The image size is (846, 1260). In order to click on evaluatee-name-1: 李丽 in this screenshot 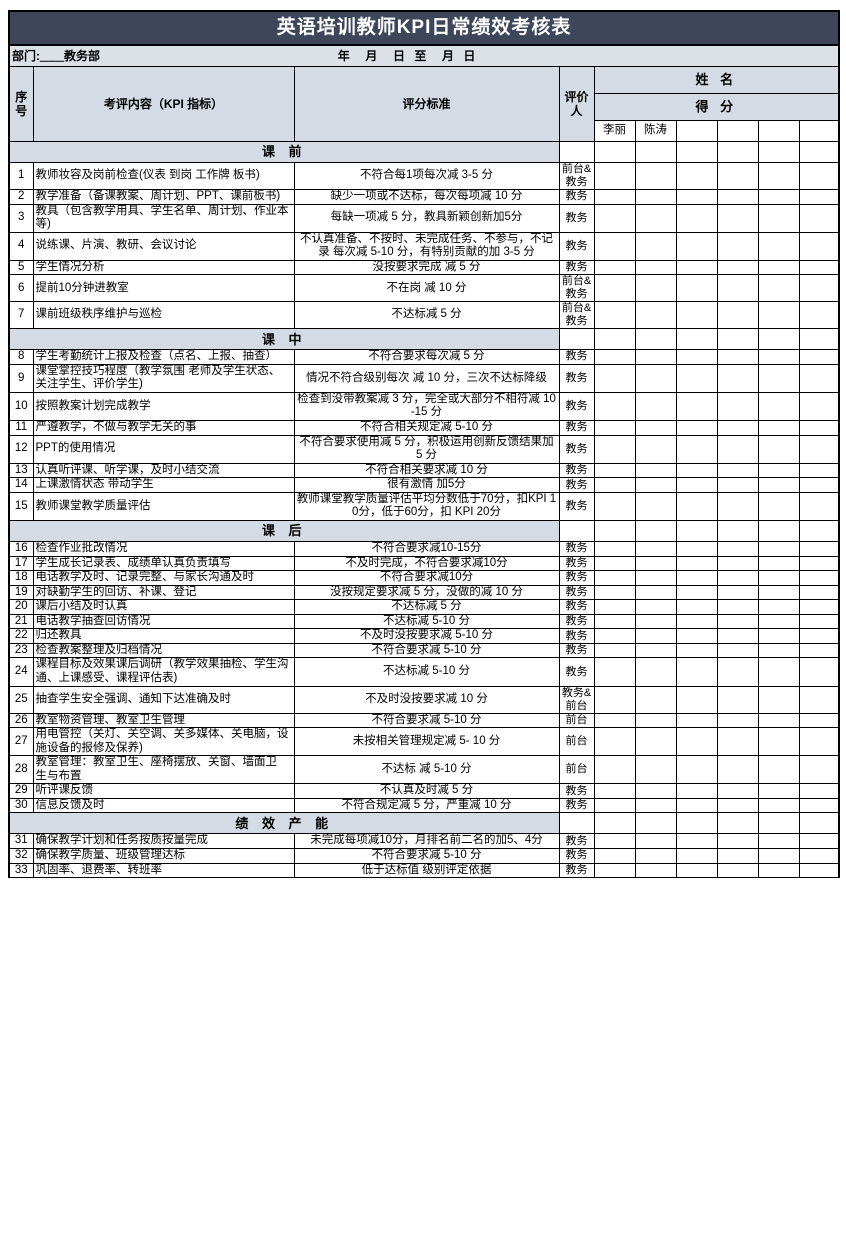, I will do `click(614, 131)`.